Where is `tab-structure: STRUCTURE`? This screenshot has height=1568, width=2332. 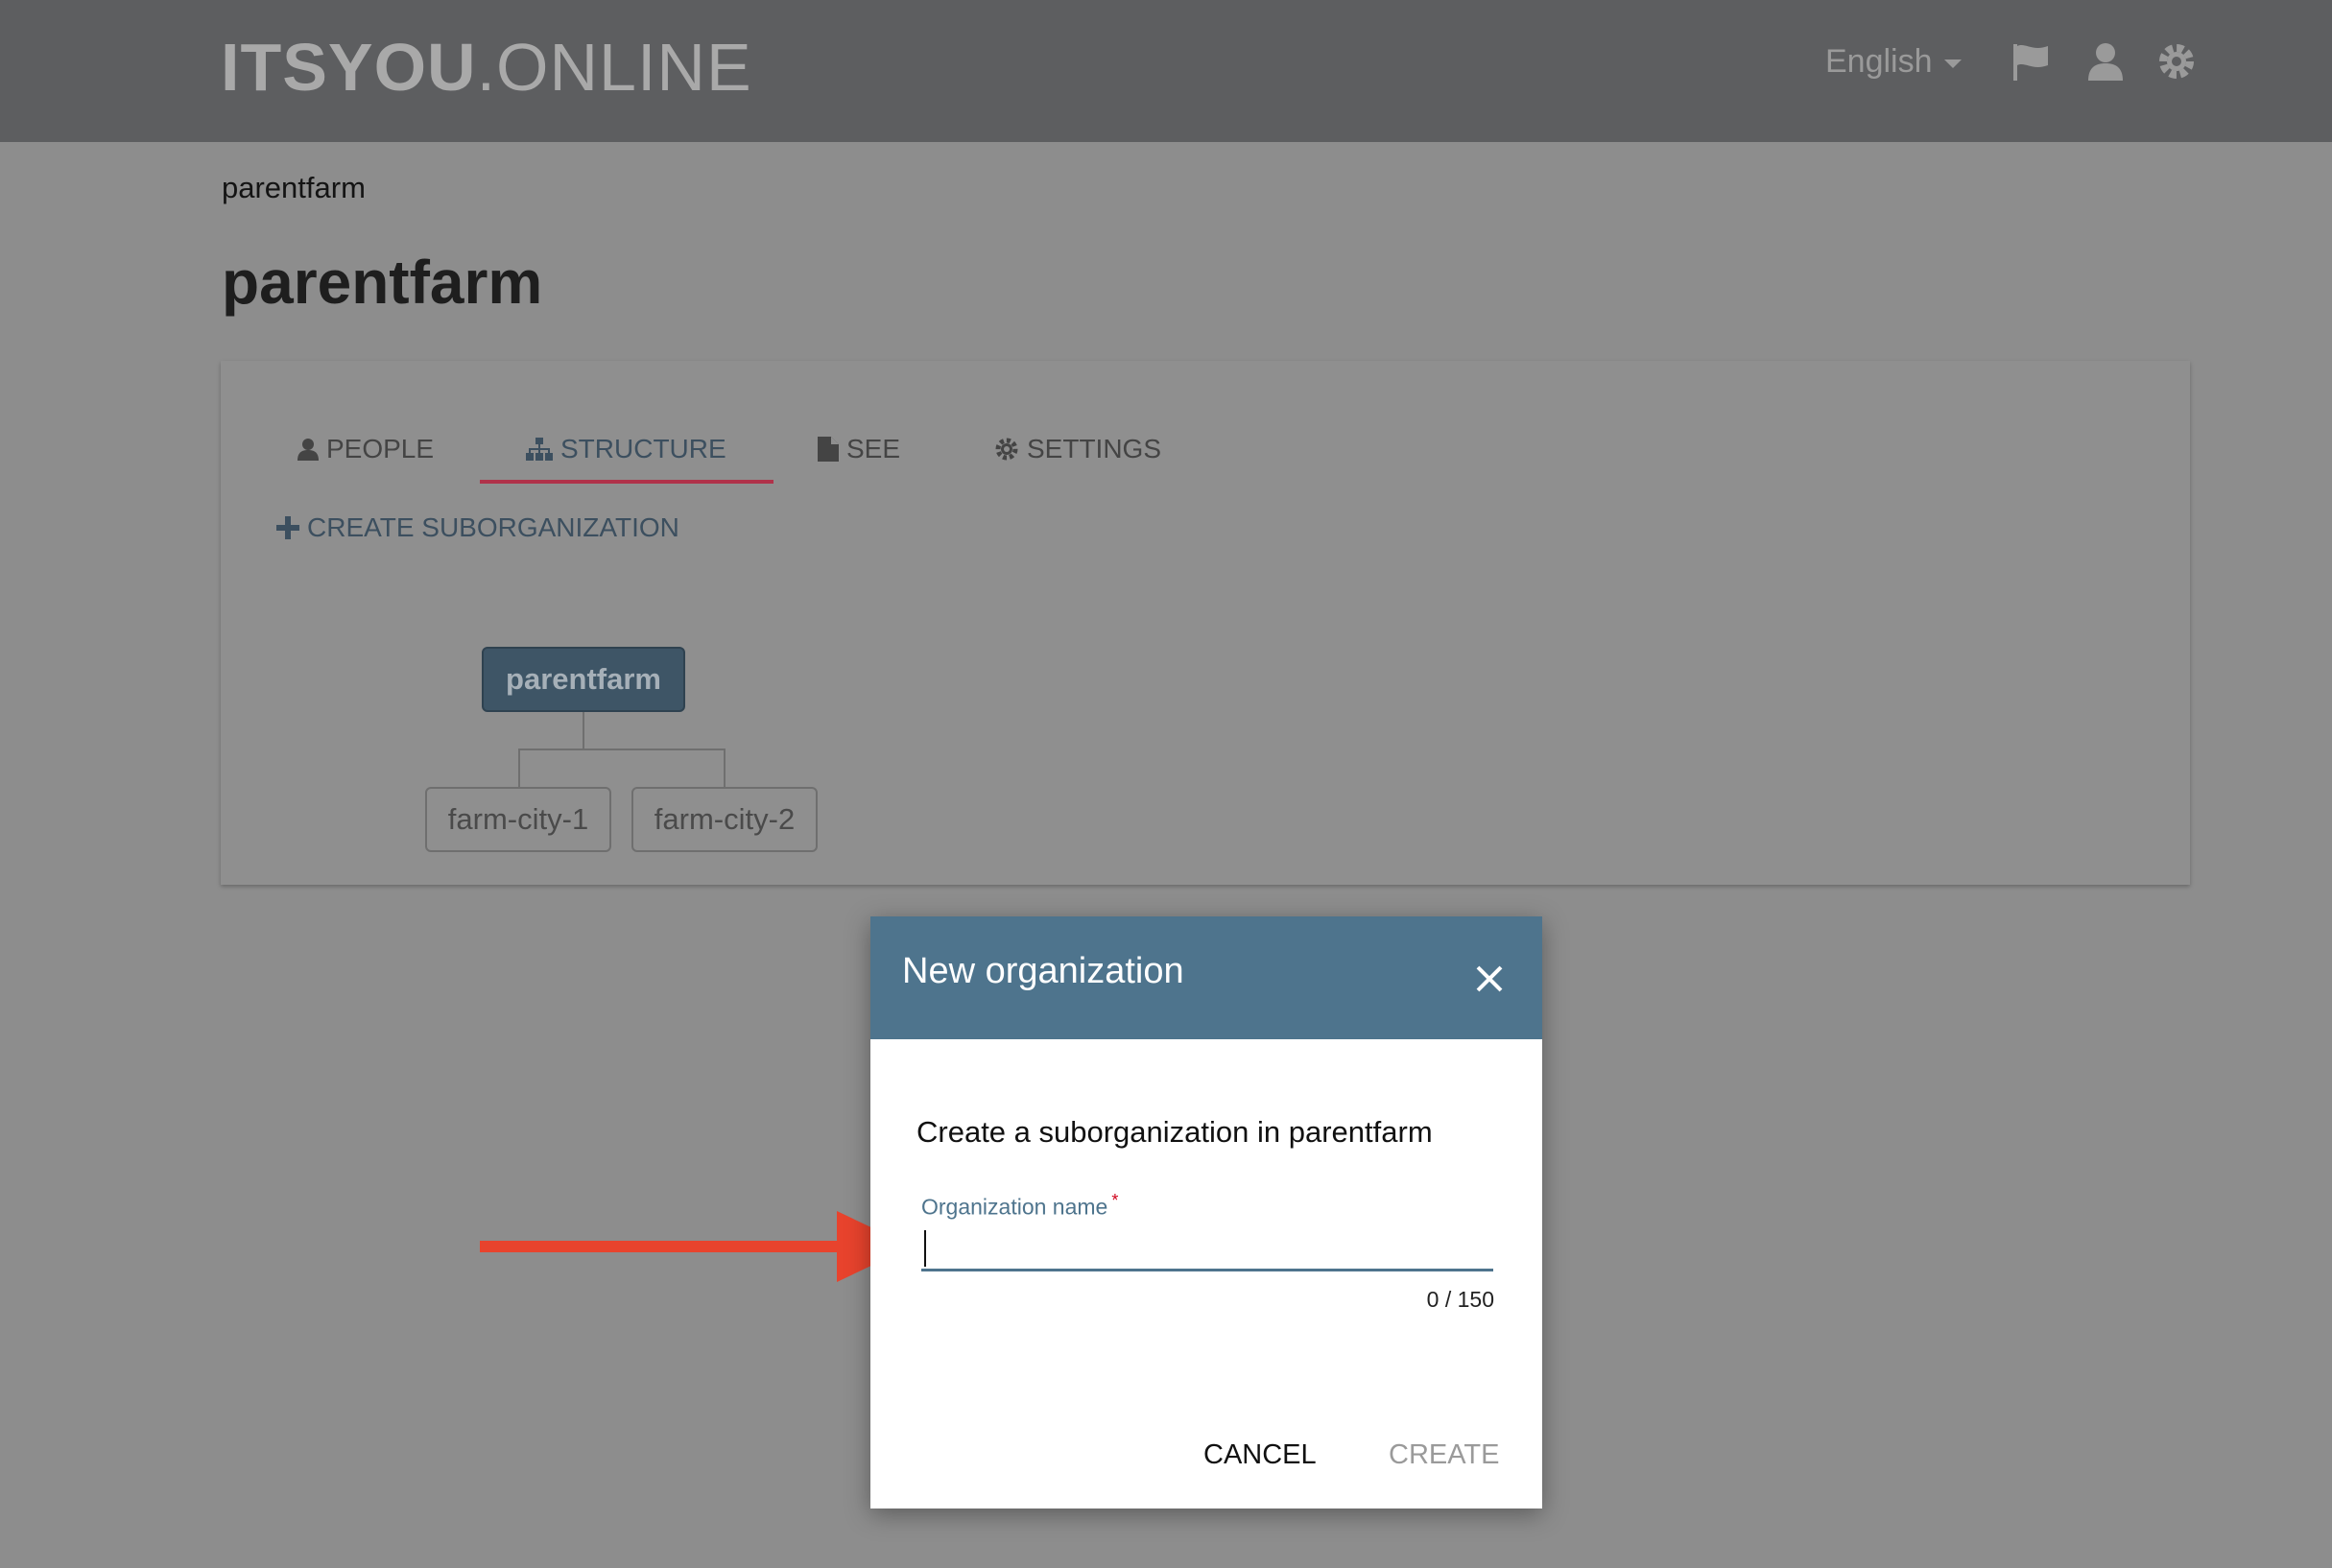
tab-structure: STRUCTURE is located at coordinates (626, 449).